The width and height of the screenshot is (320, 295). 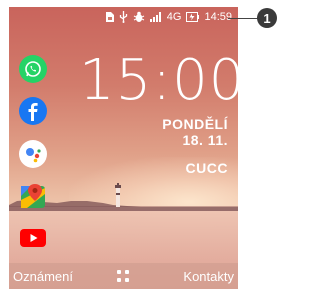 I want to click on status-bar: 4G 14:59, so click(x=123, y=17).